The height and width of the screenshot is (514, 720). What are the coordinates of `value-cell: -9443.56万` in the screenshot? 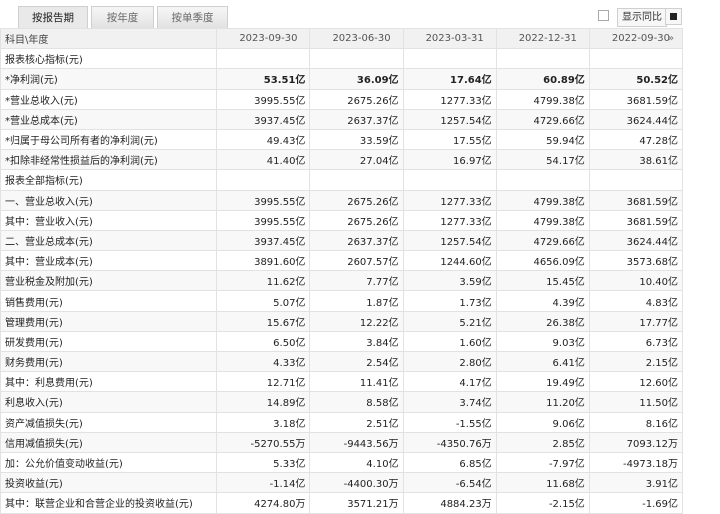 It's located at (356, 442).